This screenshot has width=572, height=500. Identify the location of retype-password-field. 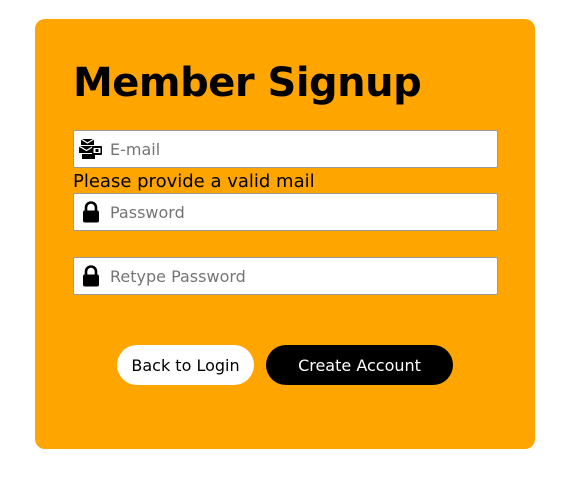
(285, 276).